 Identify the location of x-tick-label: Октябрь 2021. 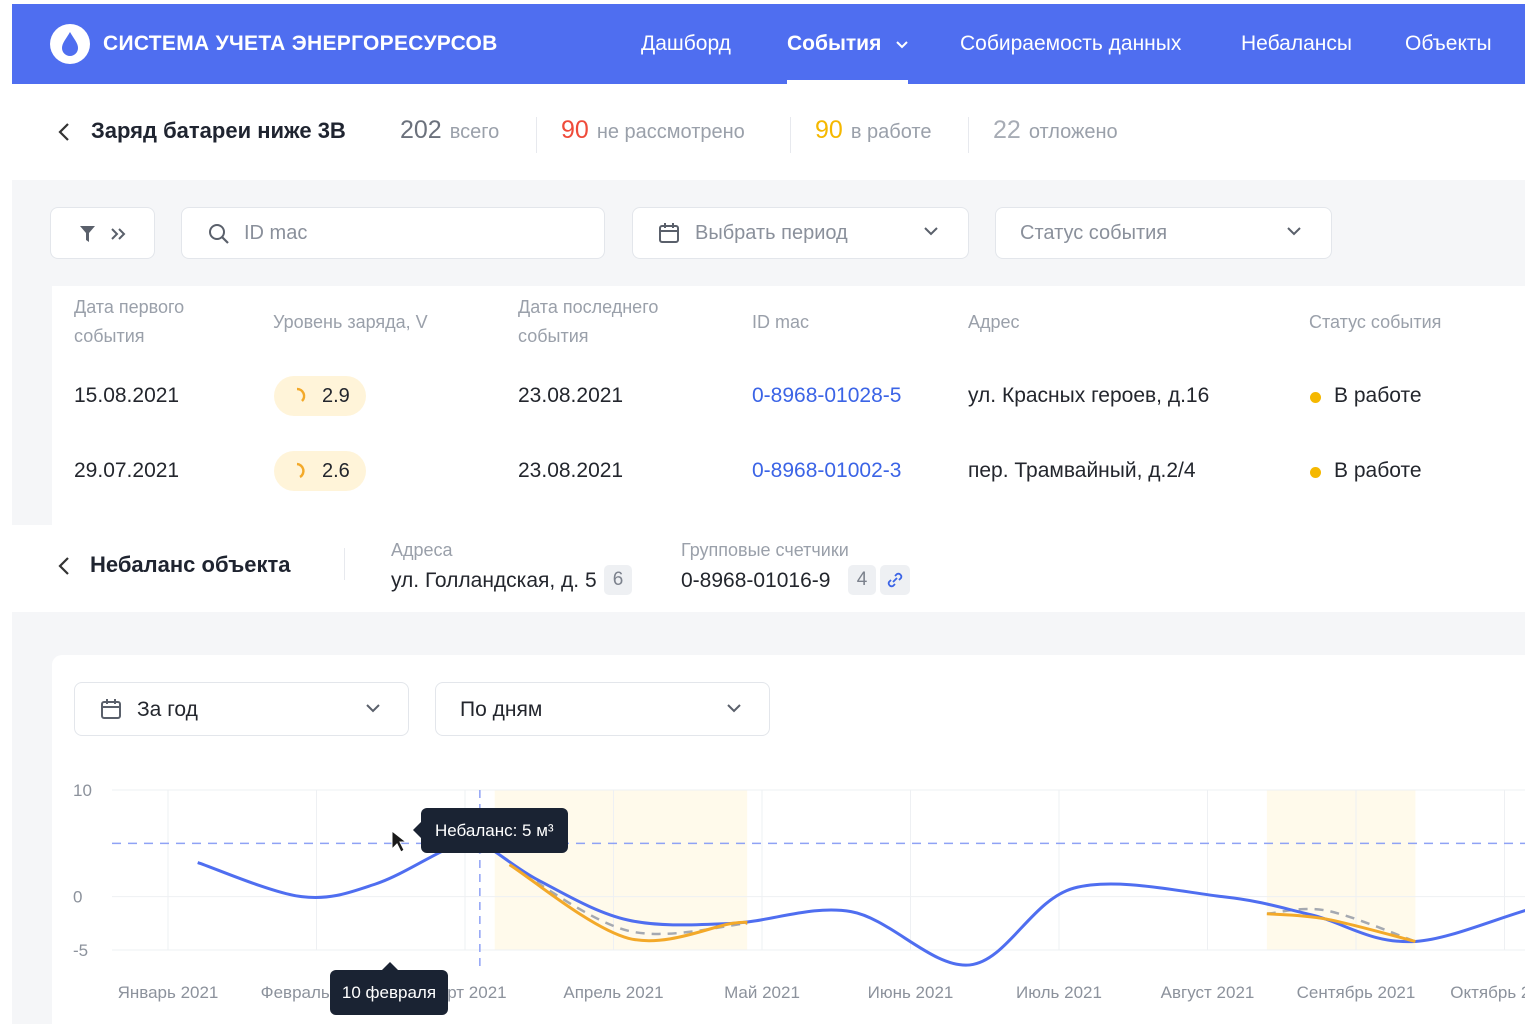
(1487, 992).